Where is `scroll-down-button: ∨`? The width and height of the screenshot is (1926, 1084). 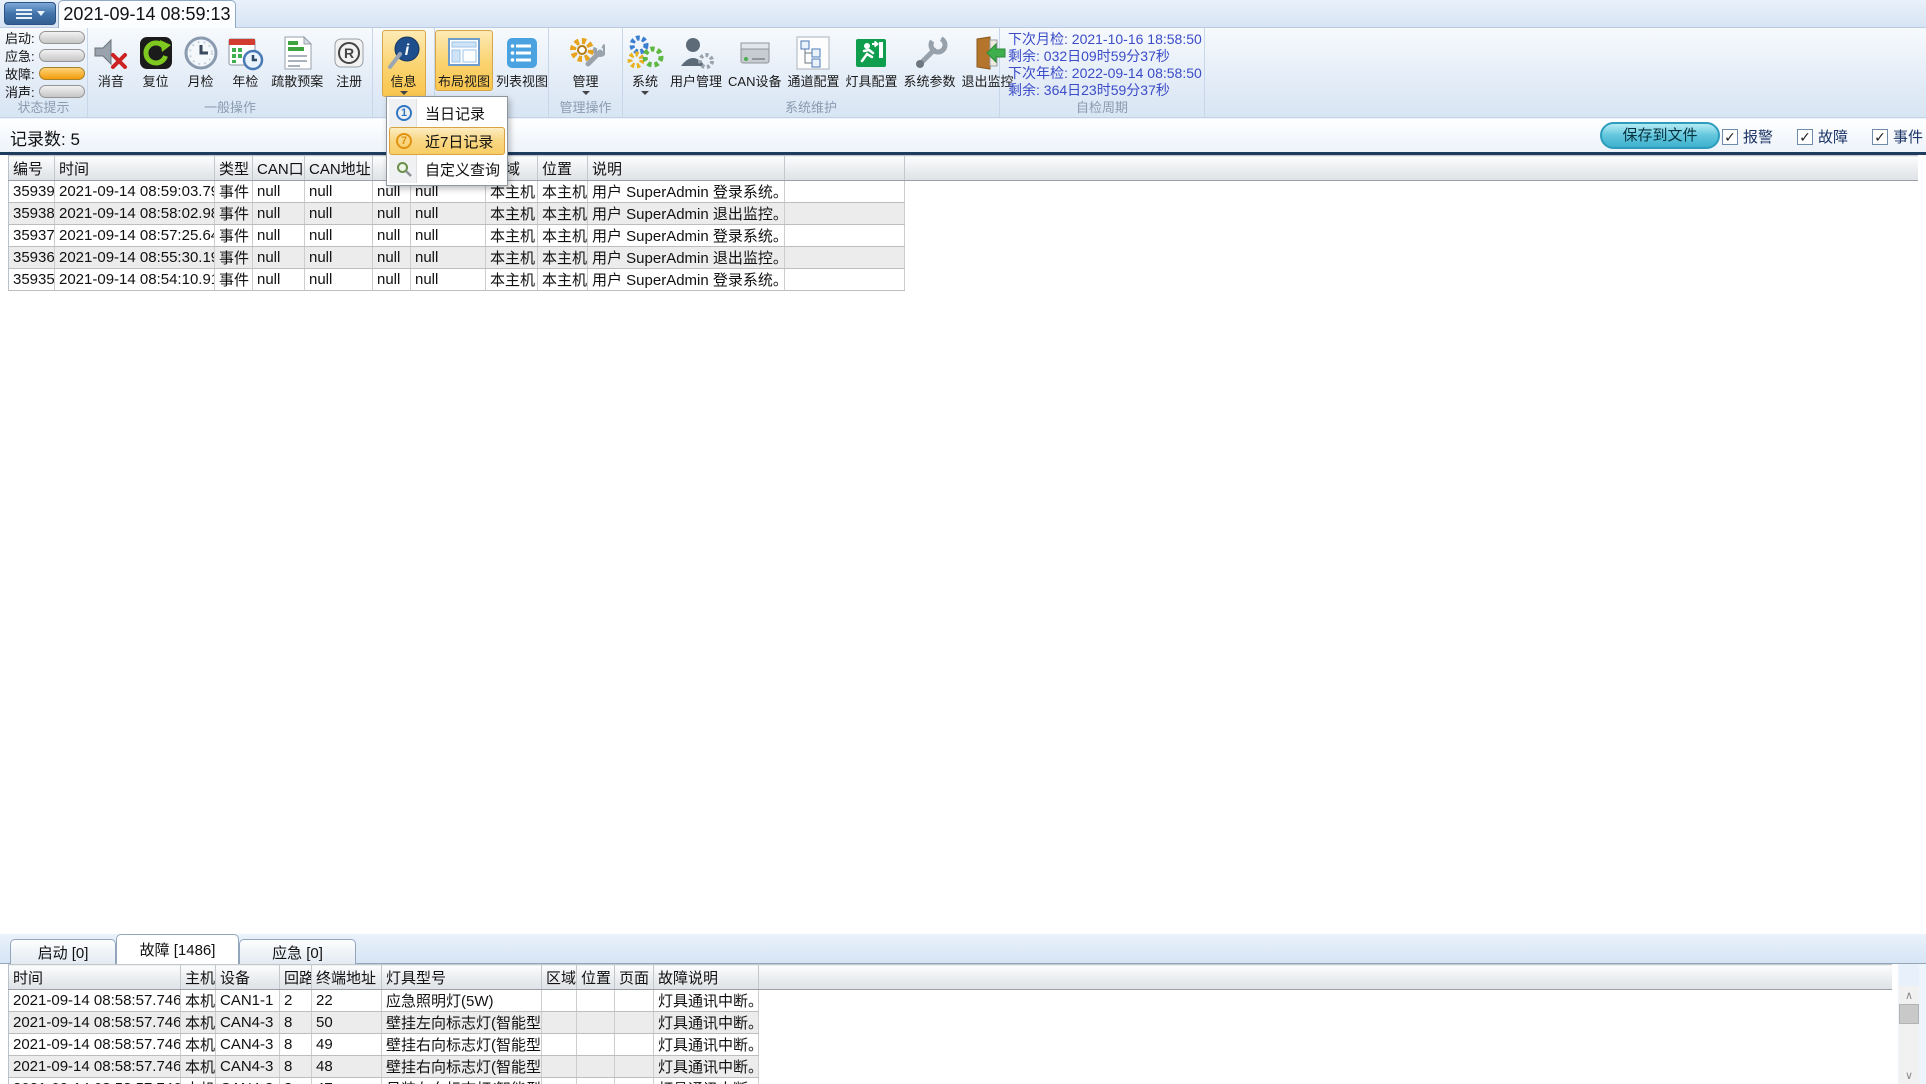 scroll-down-button: ∨ is located at coordinates (1909, 1075).